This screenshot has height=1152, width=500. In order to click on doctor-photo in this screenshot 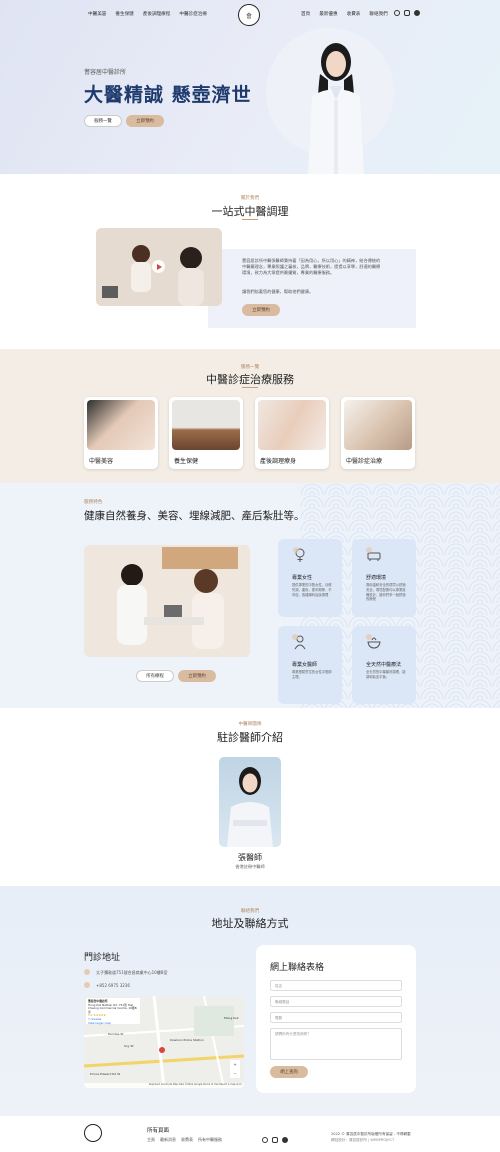, I will do `click(250, 802)`.